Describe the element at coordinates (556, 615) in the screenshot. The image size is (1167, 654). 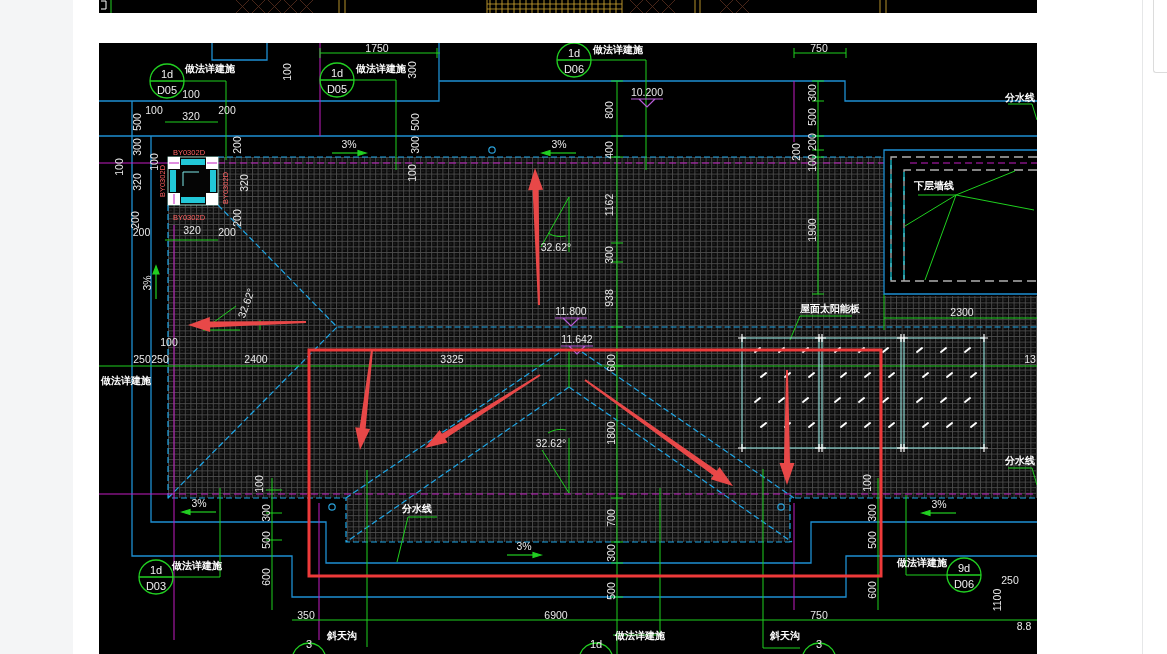
I see `dimension-label: 6900` at that location.